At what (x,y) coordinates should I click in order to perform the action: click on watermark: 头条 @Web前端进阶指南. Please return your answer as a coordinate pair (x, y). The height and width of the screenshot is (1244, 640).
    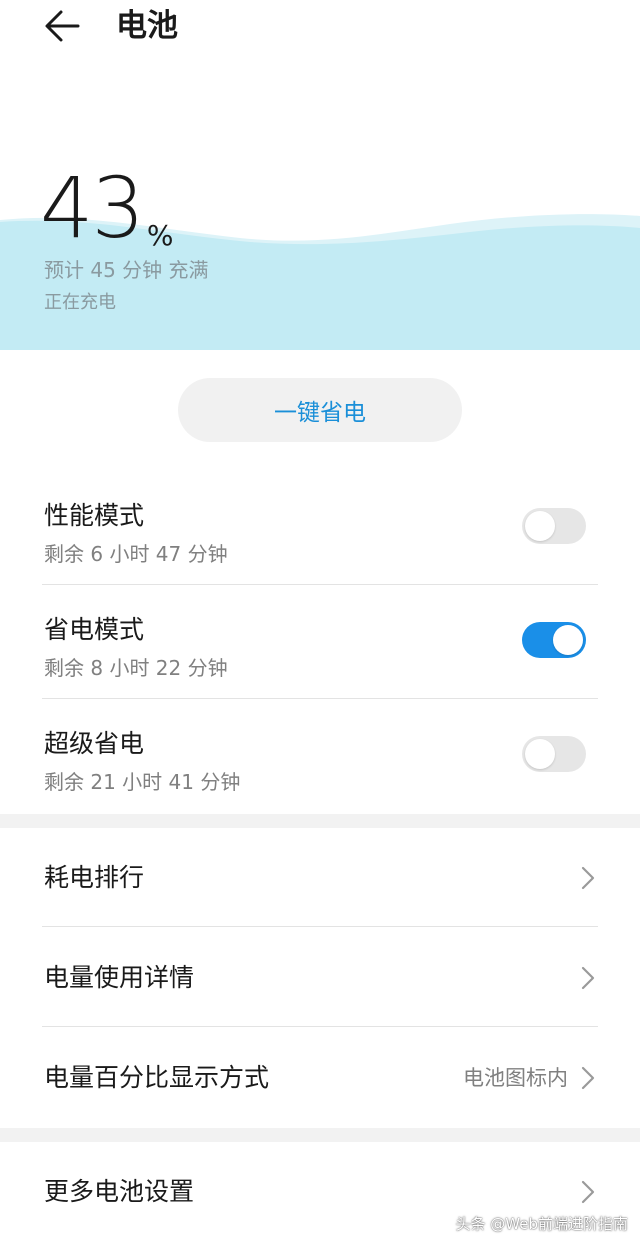
    Looking at the image, I should click on (541, 1224).